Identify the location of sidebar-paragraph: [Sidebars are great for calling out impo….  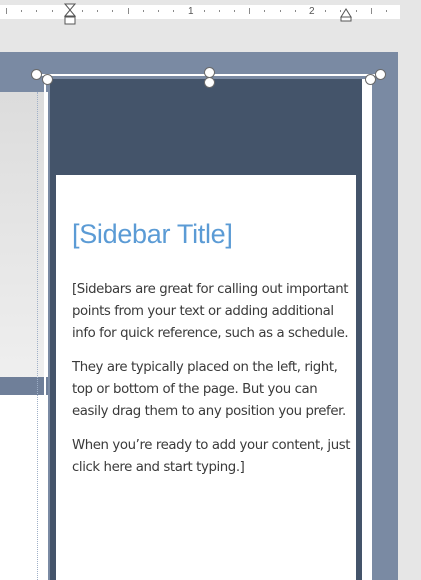
(212, 312).